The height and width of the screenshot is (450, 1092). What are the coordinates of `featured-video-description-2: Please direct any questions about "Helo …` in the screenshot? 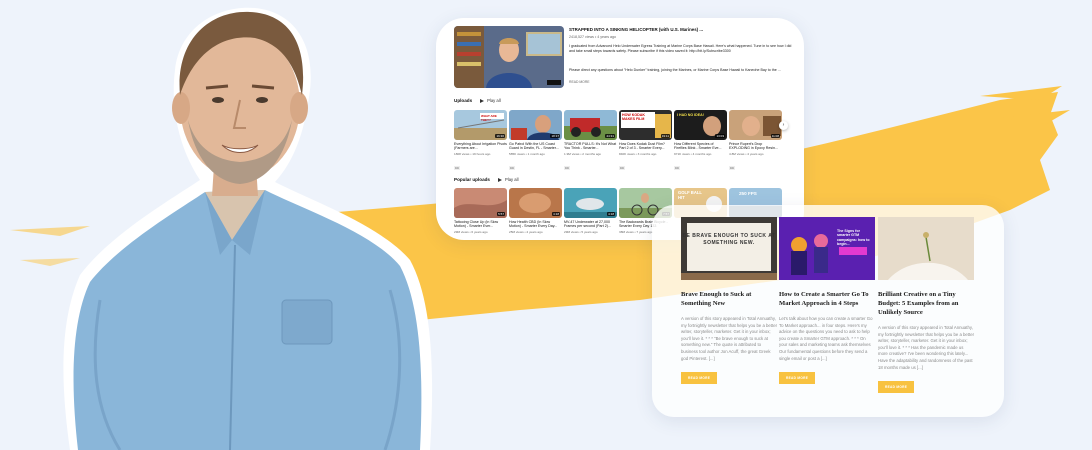 It's located at (675, 70).